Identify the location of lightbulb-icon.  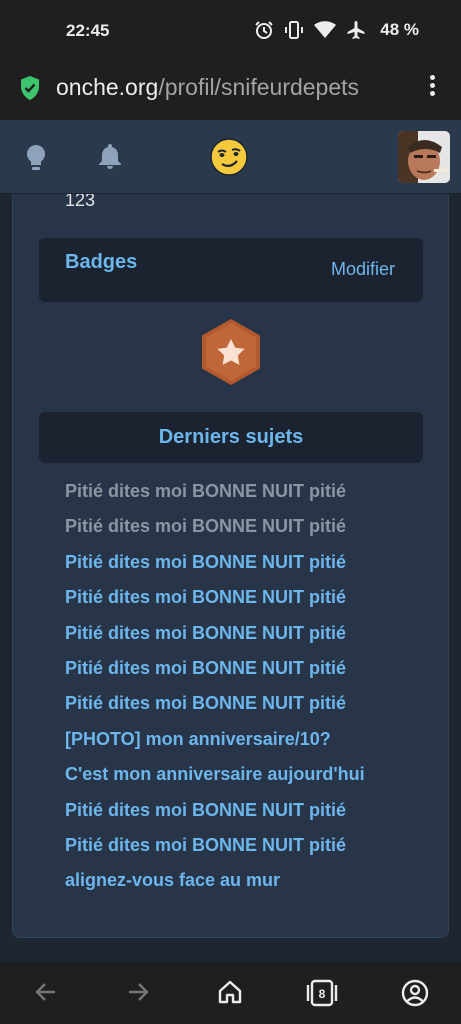
(36, 160).